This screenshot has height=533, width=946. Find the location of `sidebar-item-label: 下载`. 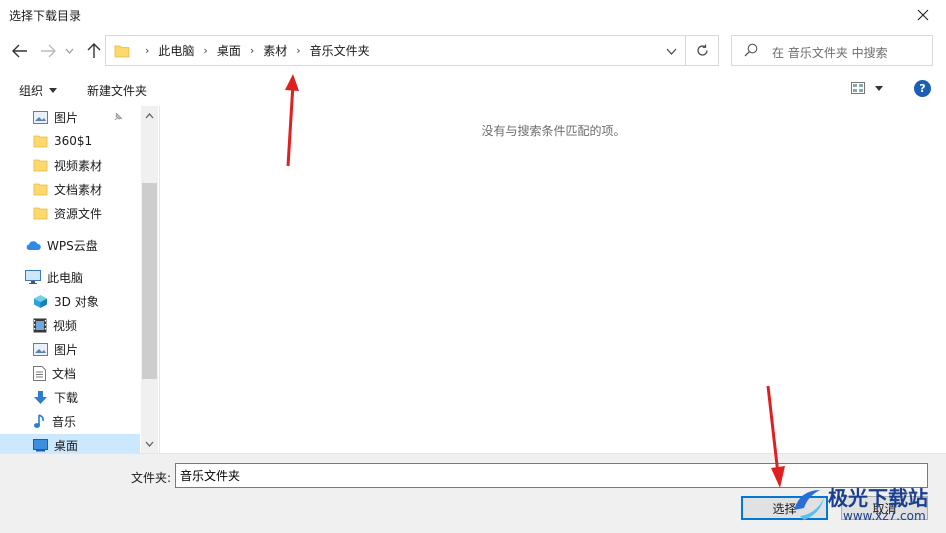

sidebar-item-label: 下载 is located at coordinates (66, 397).